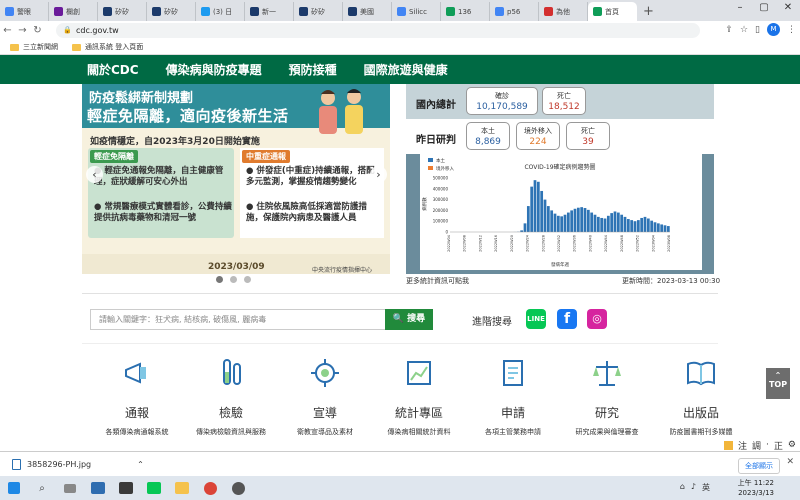  I want to click on browser-tab: 136, so click(465, 11).